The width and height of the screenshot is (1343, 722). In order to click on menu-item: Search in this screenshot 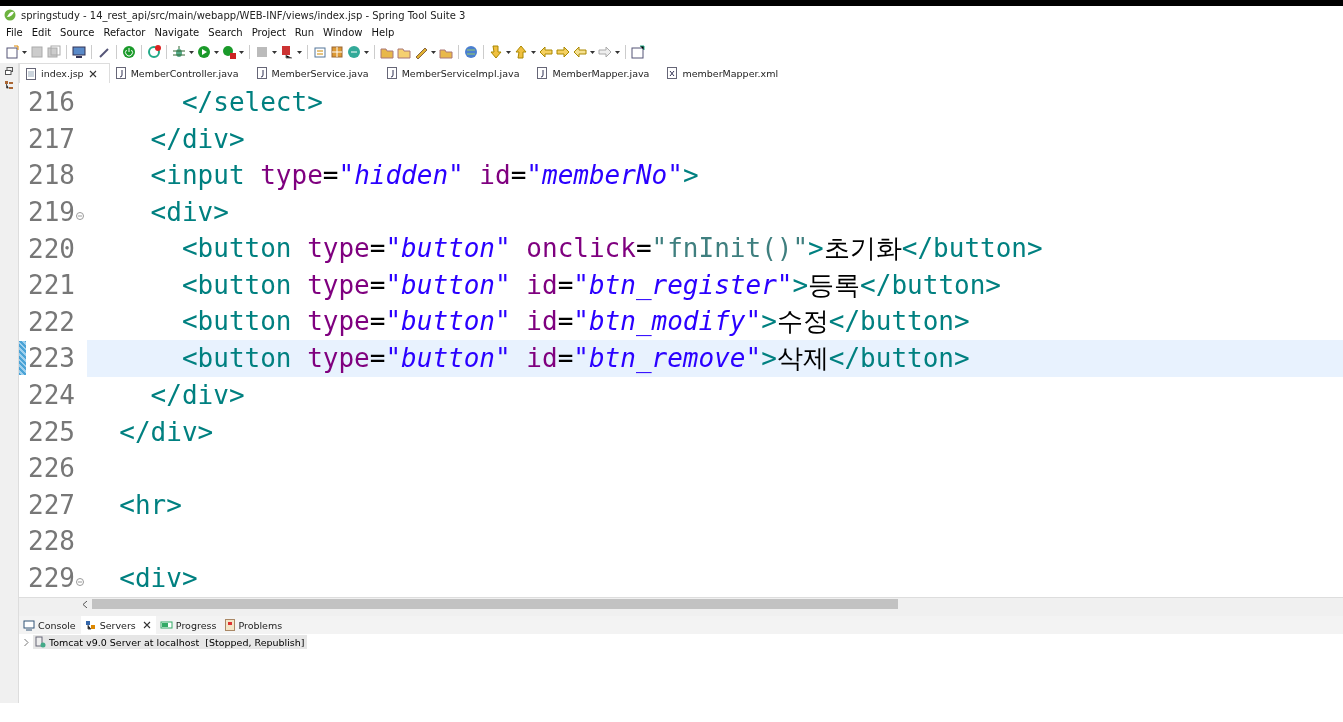, I will do `click(225, 32)`.